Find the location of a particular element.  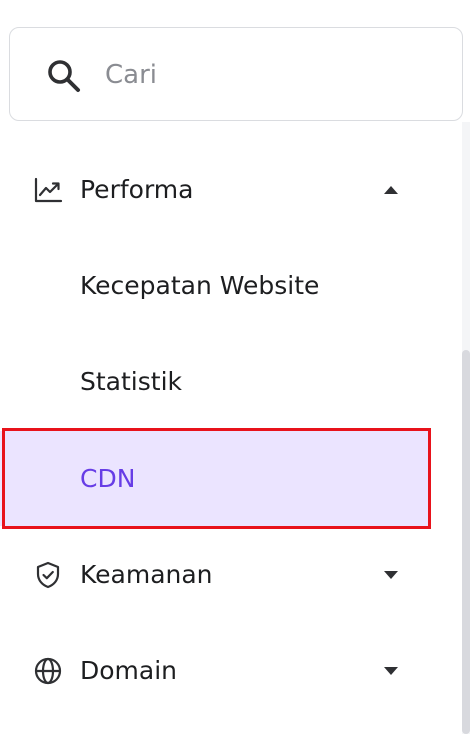

submenu-item-kecepatan-website: Kecepatan Website is located at coordinates (230, 286).